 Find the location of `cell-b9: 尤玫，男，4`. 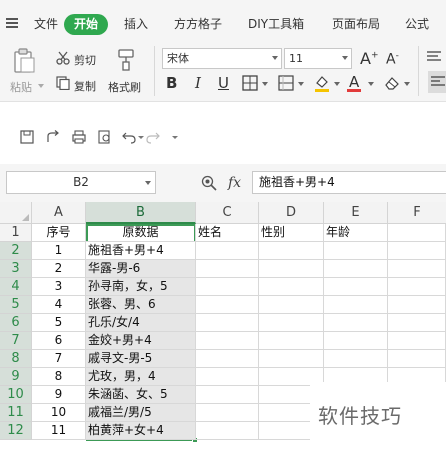

cell-b9: 尤玫，男，4 is located at coordinates (141, 377).